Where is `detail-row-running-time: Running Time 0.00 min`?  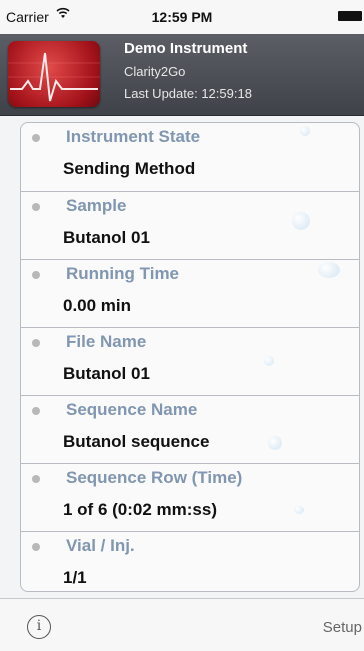 detail-row-running-time: Running Time 0.00 min is located at coordinates (190, 293).